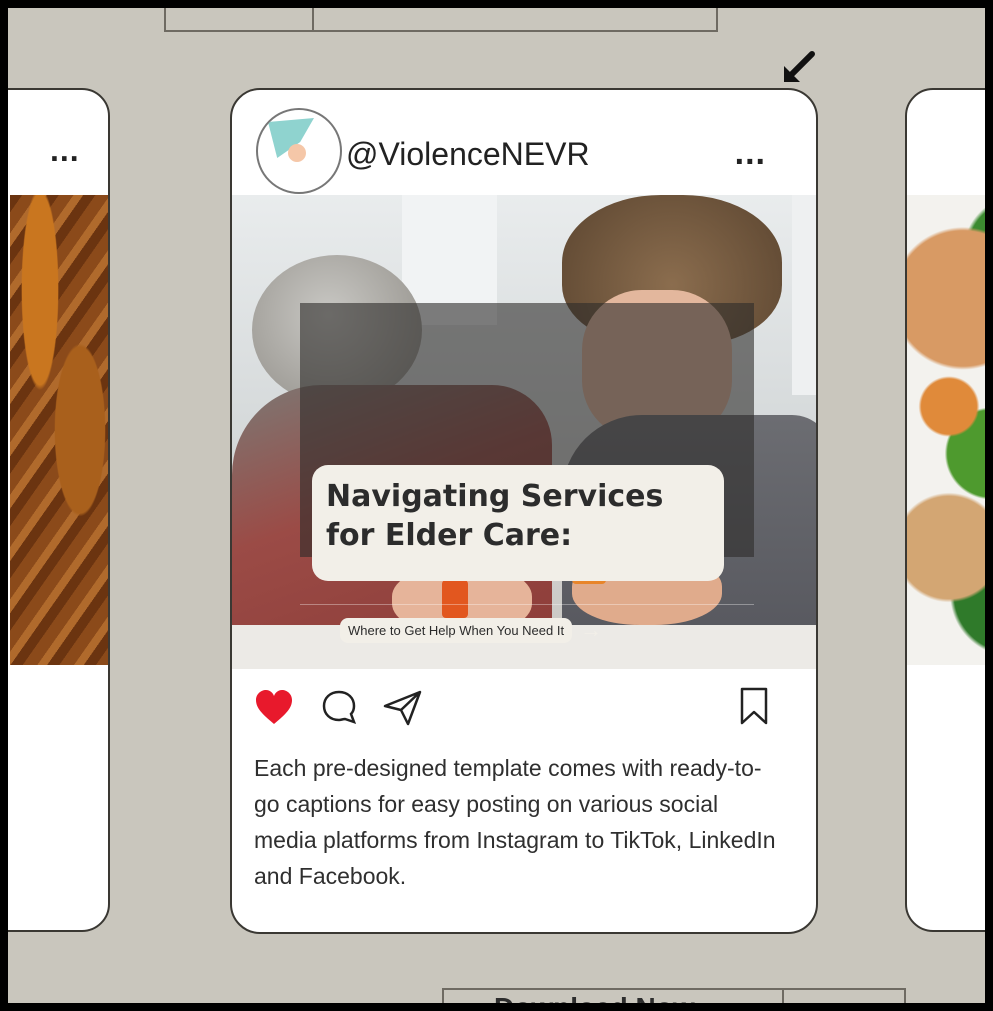  What do you see at coordinates (591, 629) in the screenshot?
I see `arrow-right-icon: →` at bounding box center [591, 629].